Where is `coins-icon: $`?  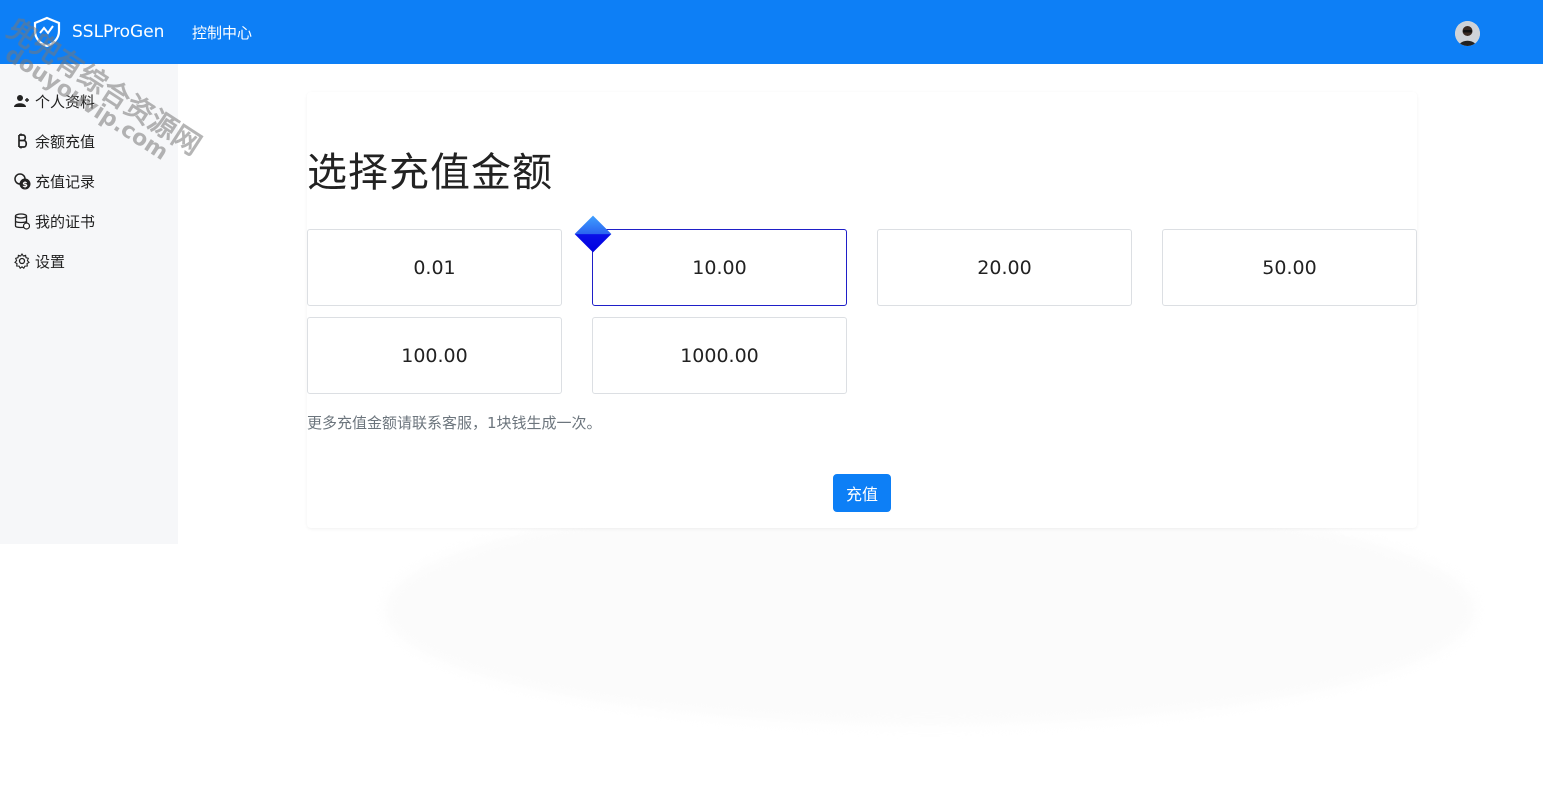 coins-icon: $ is located at coordinates (22, 181).